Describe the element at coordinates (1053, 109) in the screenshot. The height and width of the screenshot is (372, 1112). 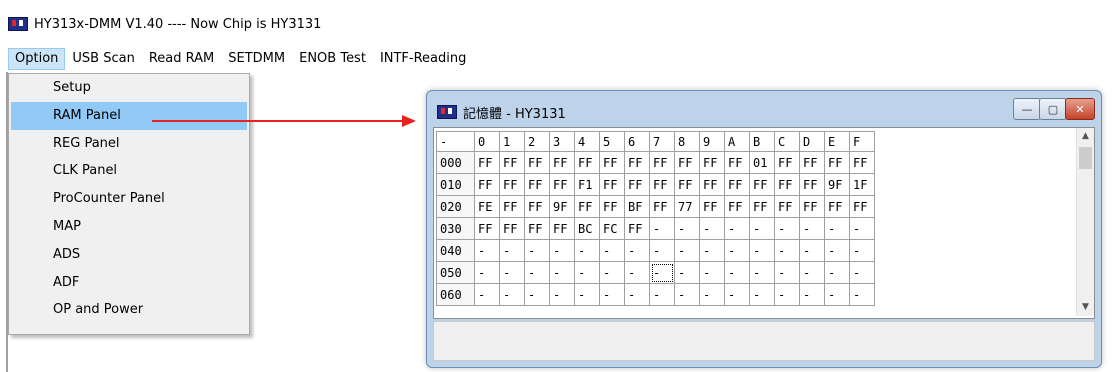
I see `maximize-button: ▢` at that location.